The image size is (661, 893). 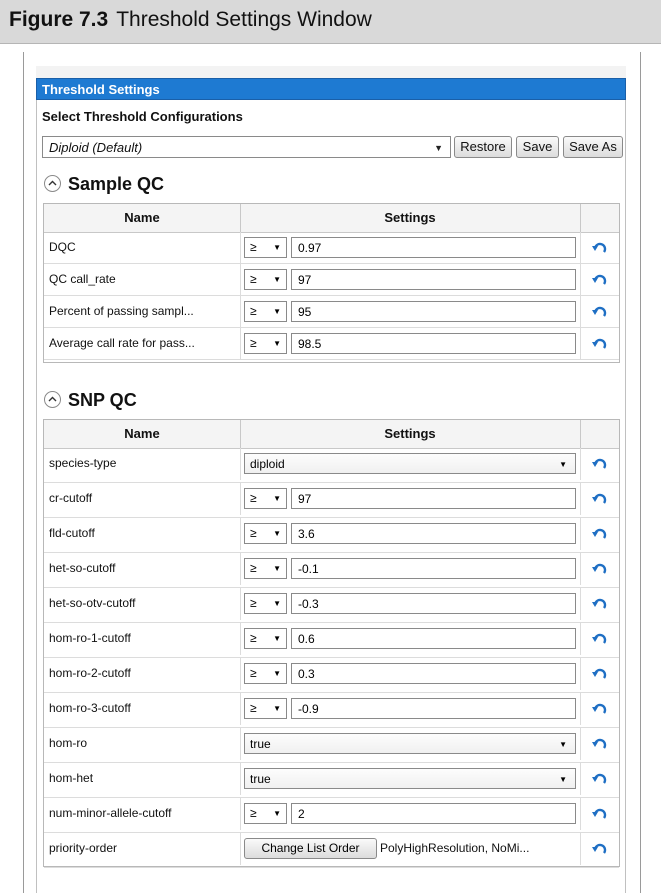 I want to click on table-row: hom-ro-3-cutoff ≥ ▼ -0.9, so click(x=331, y=710).